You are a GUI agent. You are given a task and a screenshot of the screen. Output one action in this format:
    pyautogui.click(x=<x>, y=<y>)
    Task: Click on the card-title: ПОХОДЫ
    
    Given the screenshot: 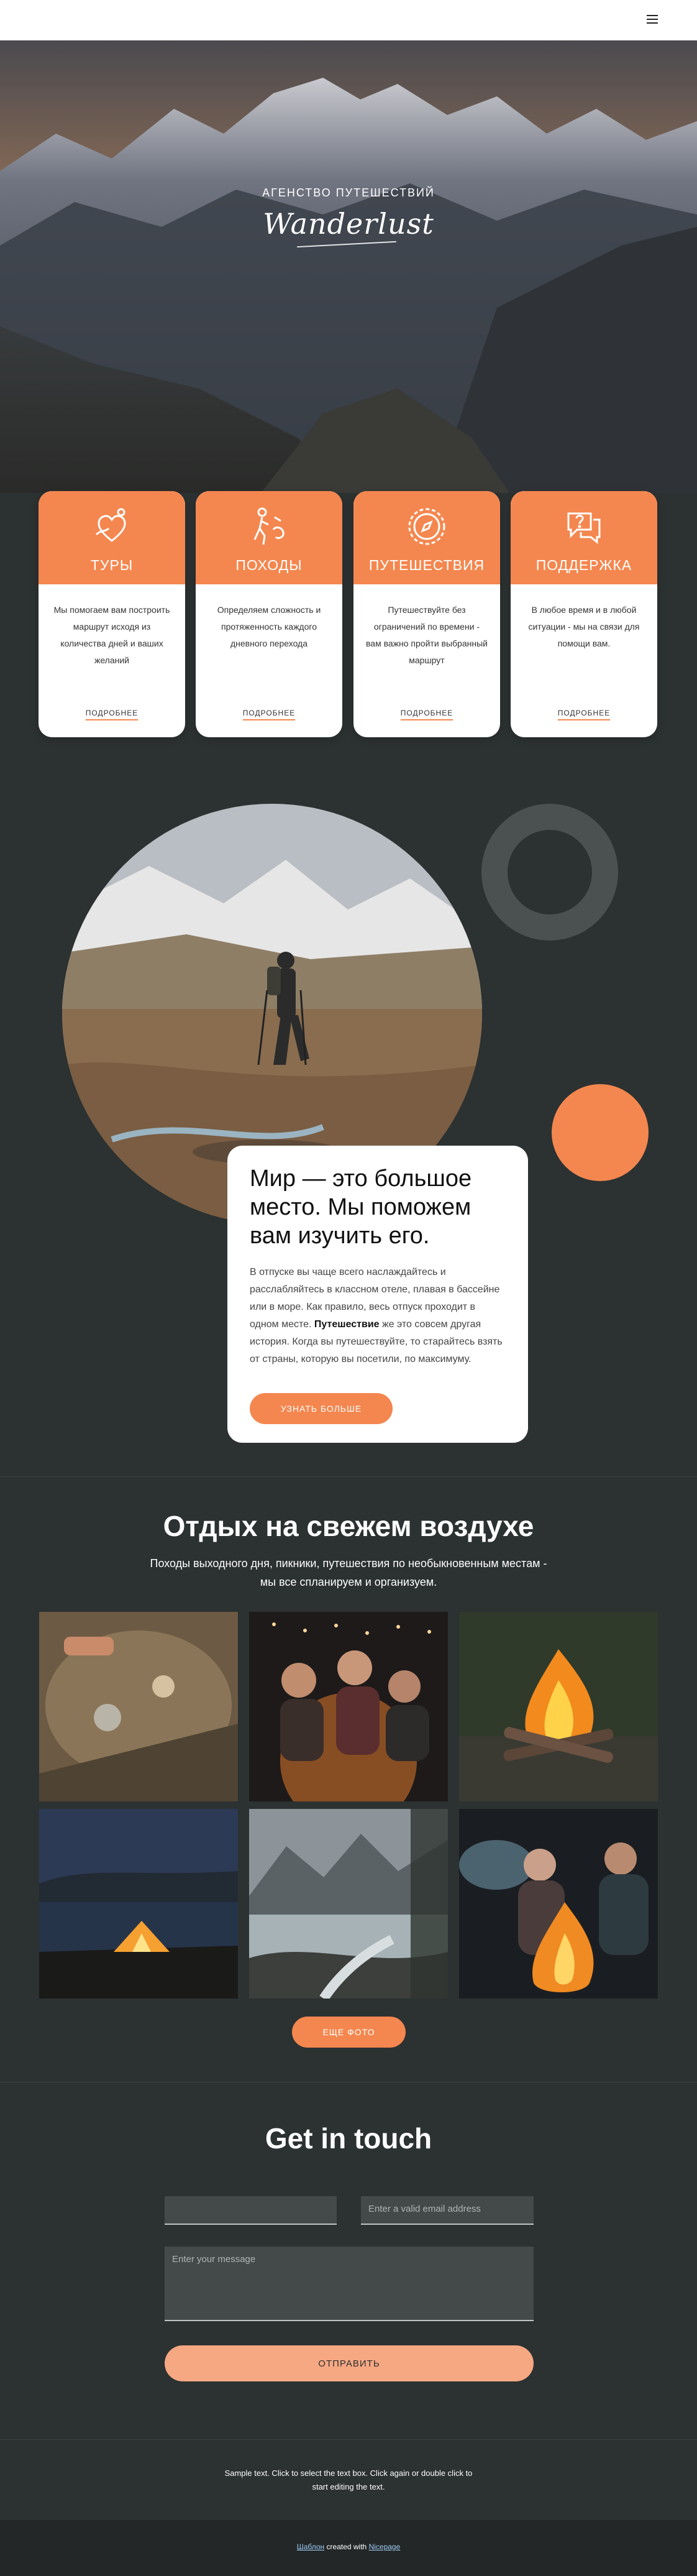 What is the action you would take?
    pyautogui.click(x=269, y=565)
    